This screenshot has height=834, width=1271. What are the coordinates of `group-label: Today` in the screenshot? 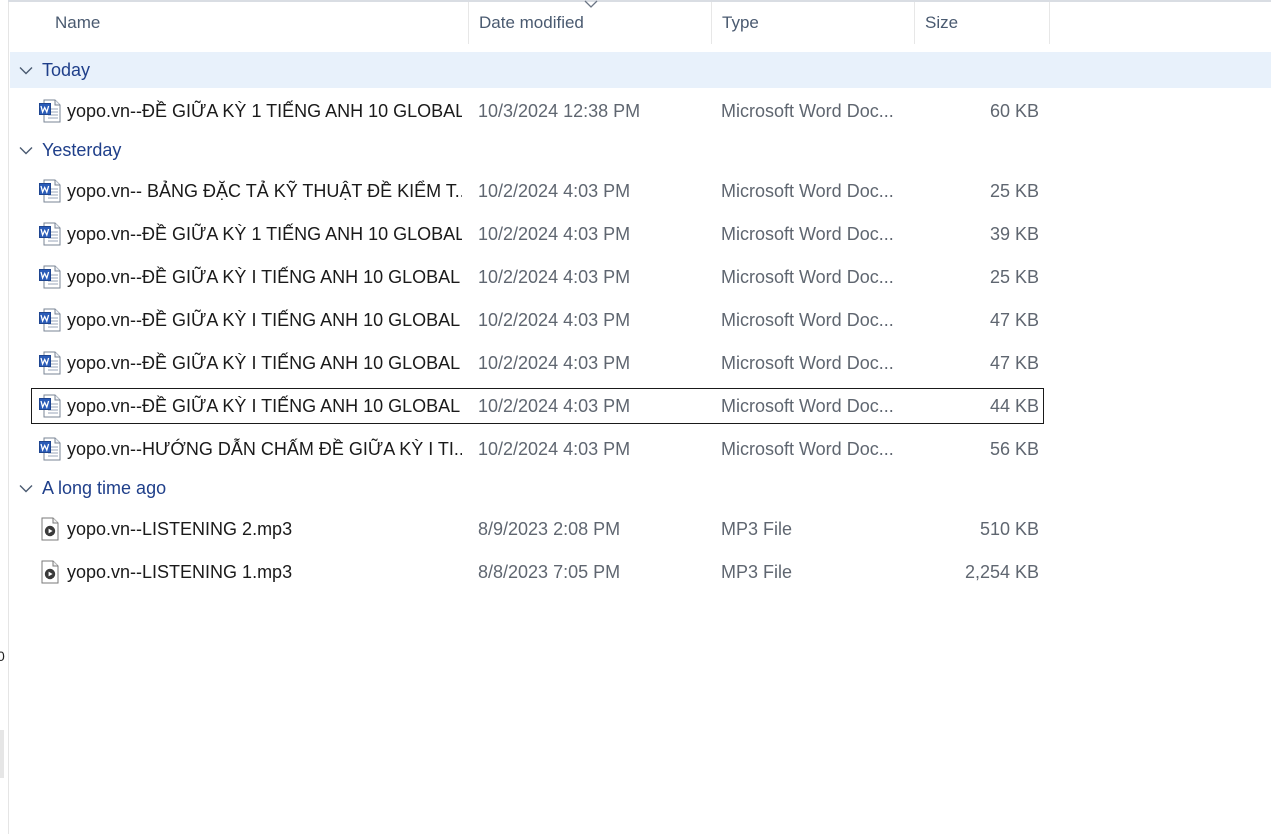 It's located at (66, 70).